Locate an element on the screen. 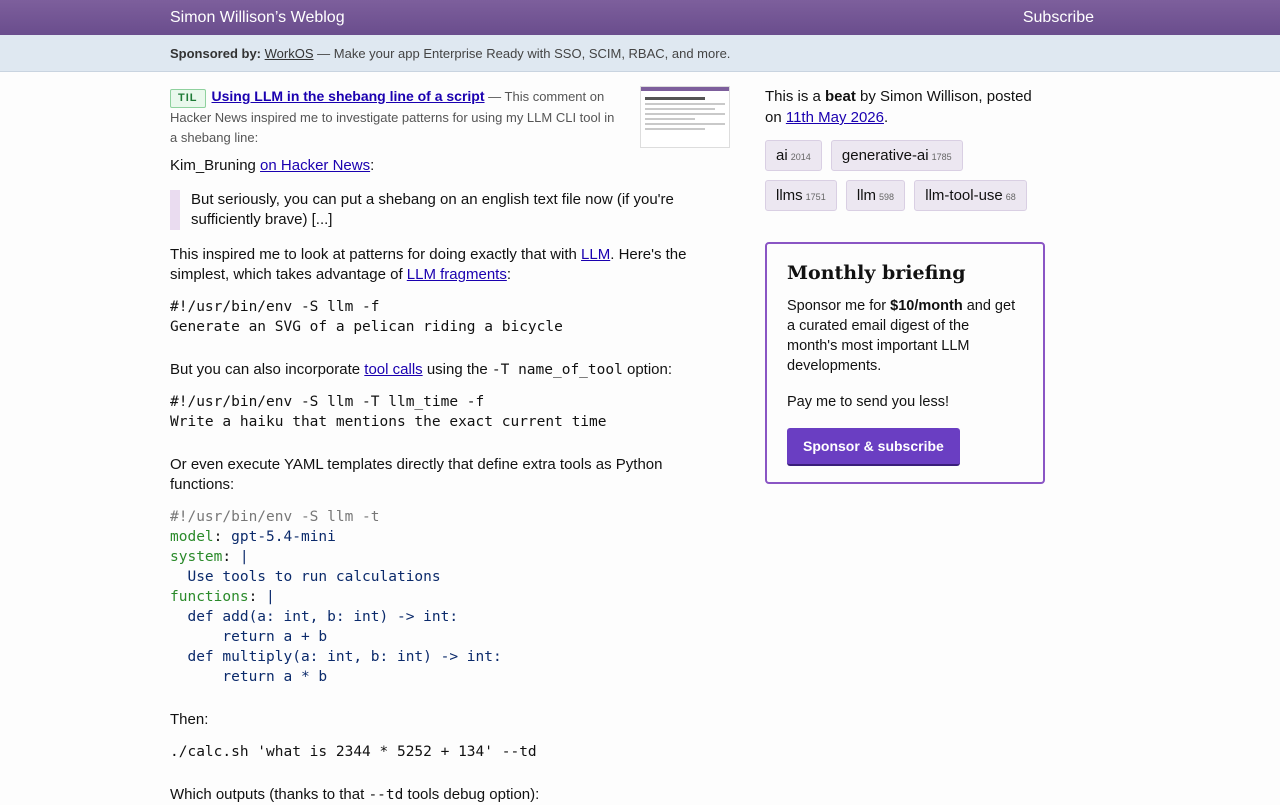 This screenshot has width=1280, height=805. tag-generative-ai: generative-ai 1785 is located at coordinates (896, 155).